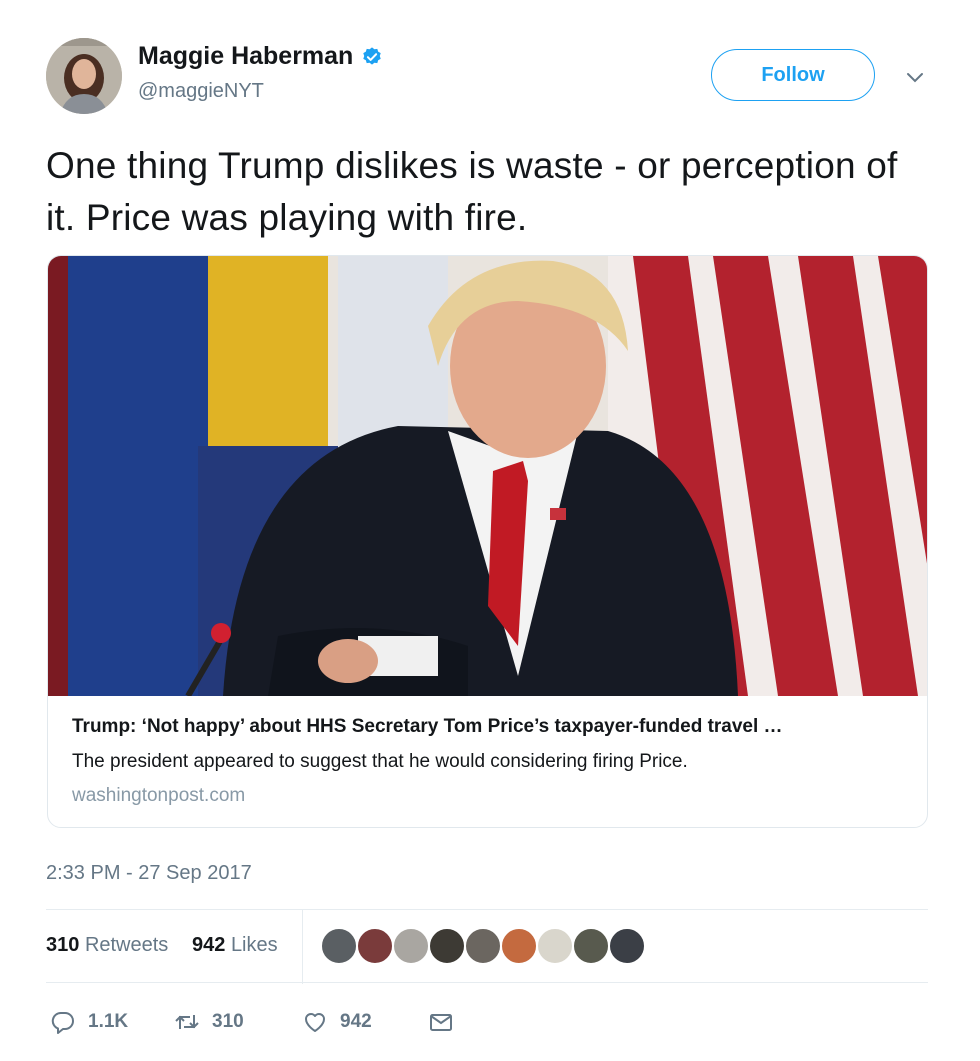 This screenshot has height=1061, width=980. Describe the element at coordinates (149, 873) in the screenshot. I see `tweet-timestamp: 2:33 PM - 27 Sep 2017` at that location.